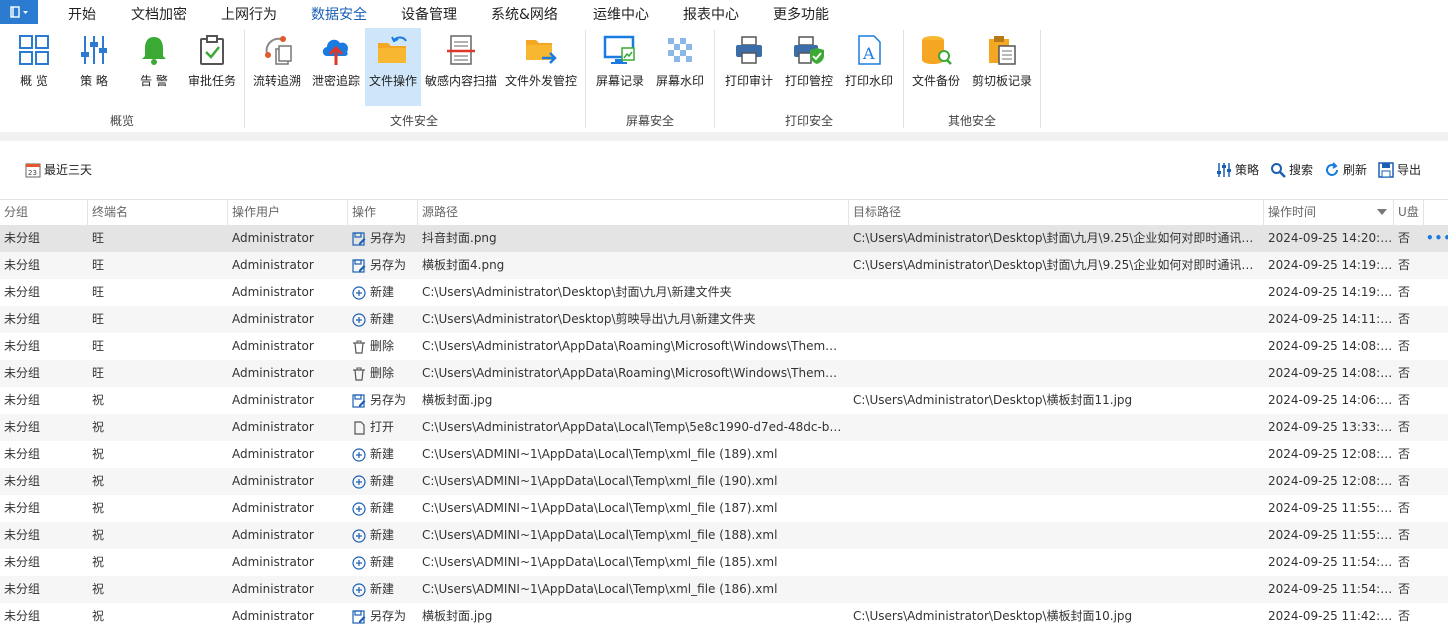 This screenshot has height=630, width=1448. What do you see at coordinates (524, 14) in the screenshot?
I see `menu-system-network: 系统&网络` at bounding box center [524, 14].